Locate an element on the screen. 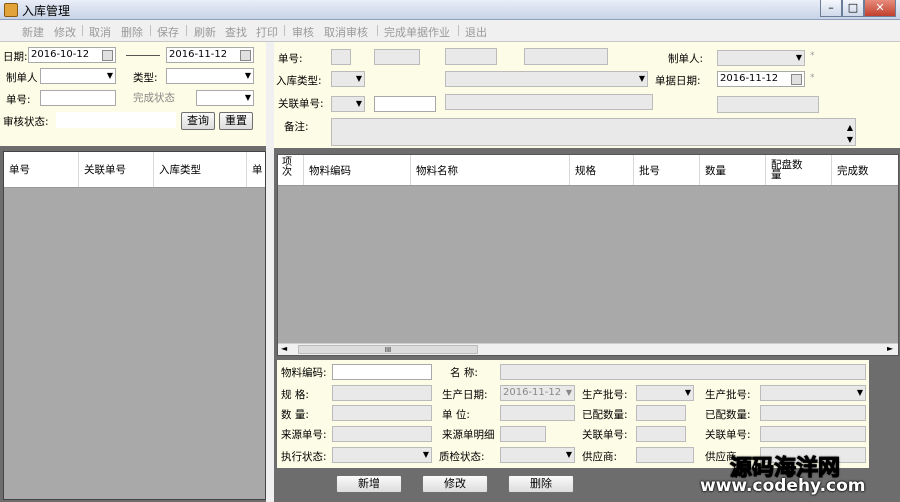 This screenshot has height=502, width=900. bill-date-input: 2016-11-12 is located at coordinates (761, 79).